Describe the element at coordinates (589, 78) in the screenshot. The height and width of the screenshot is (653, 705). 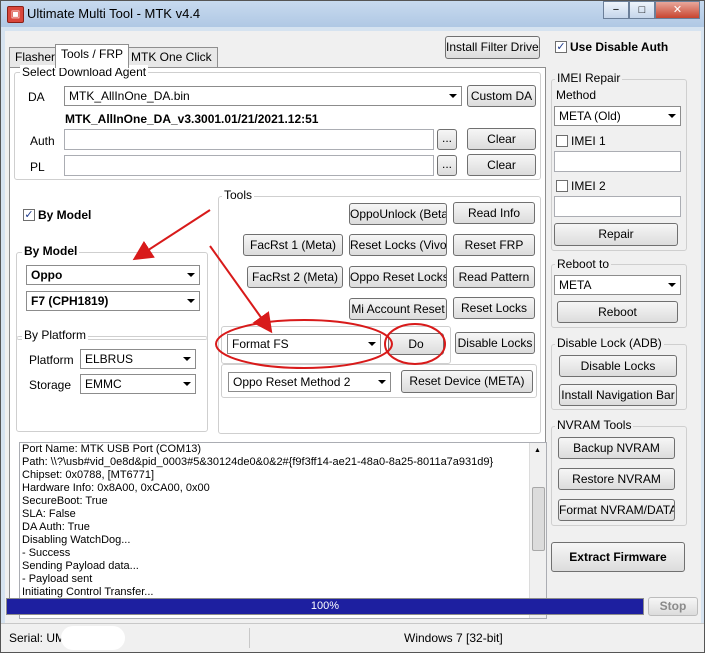
I see `imei-repair-group-label: IMEI Repair` at that location.